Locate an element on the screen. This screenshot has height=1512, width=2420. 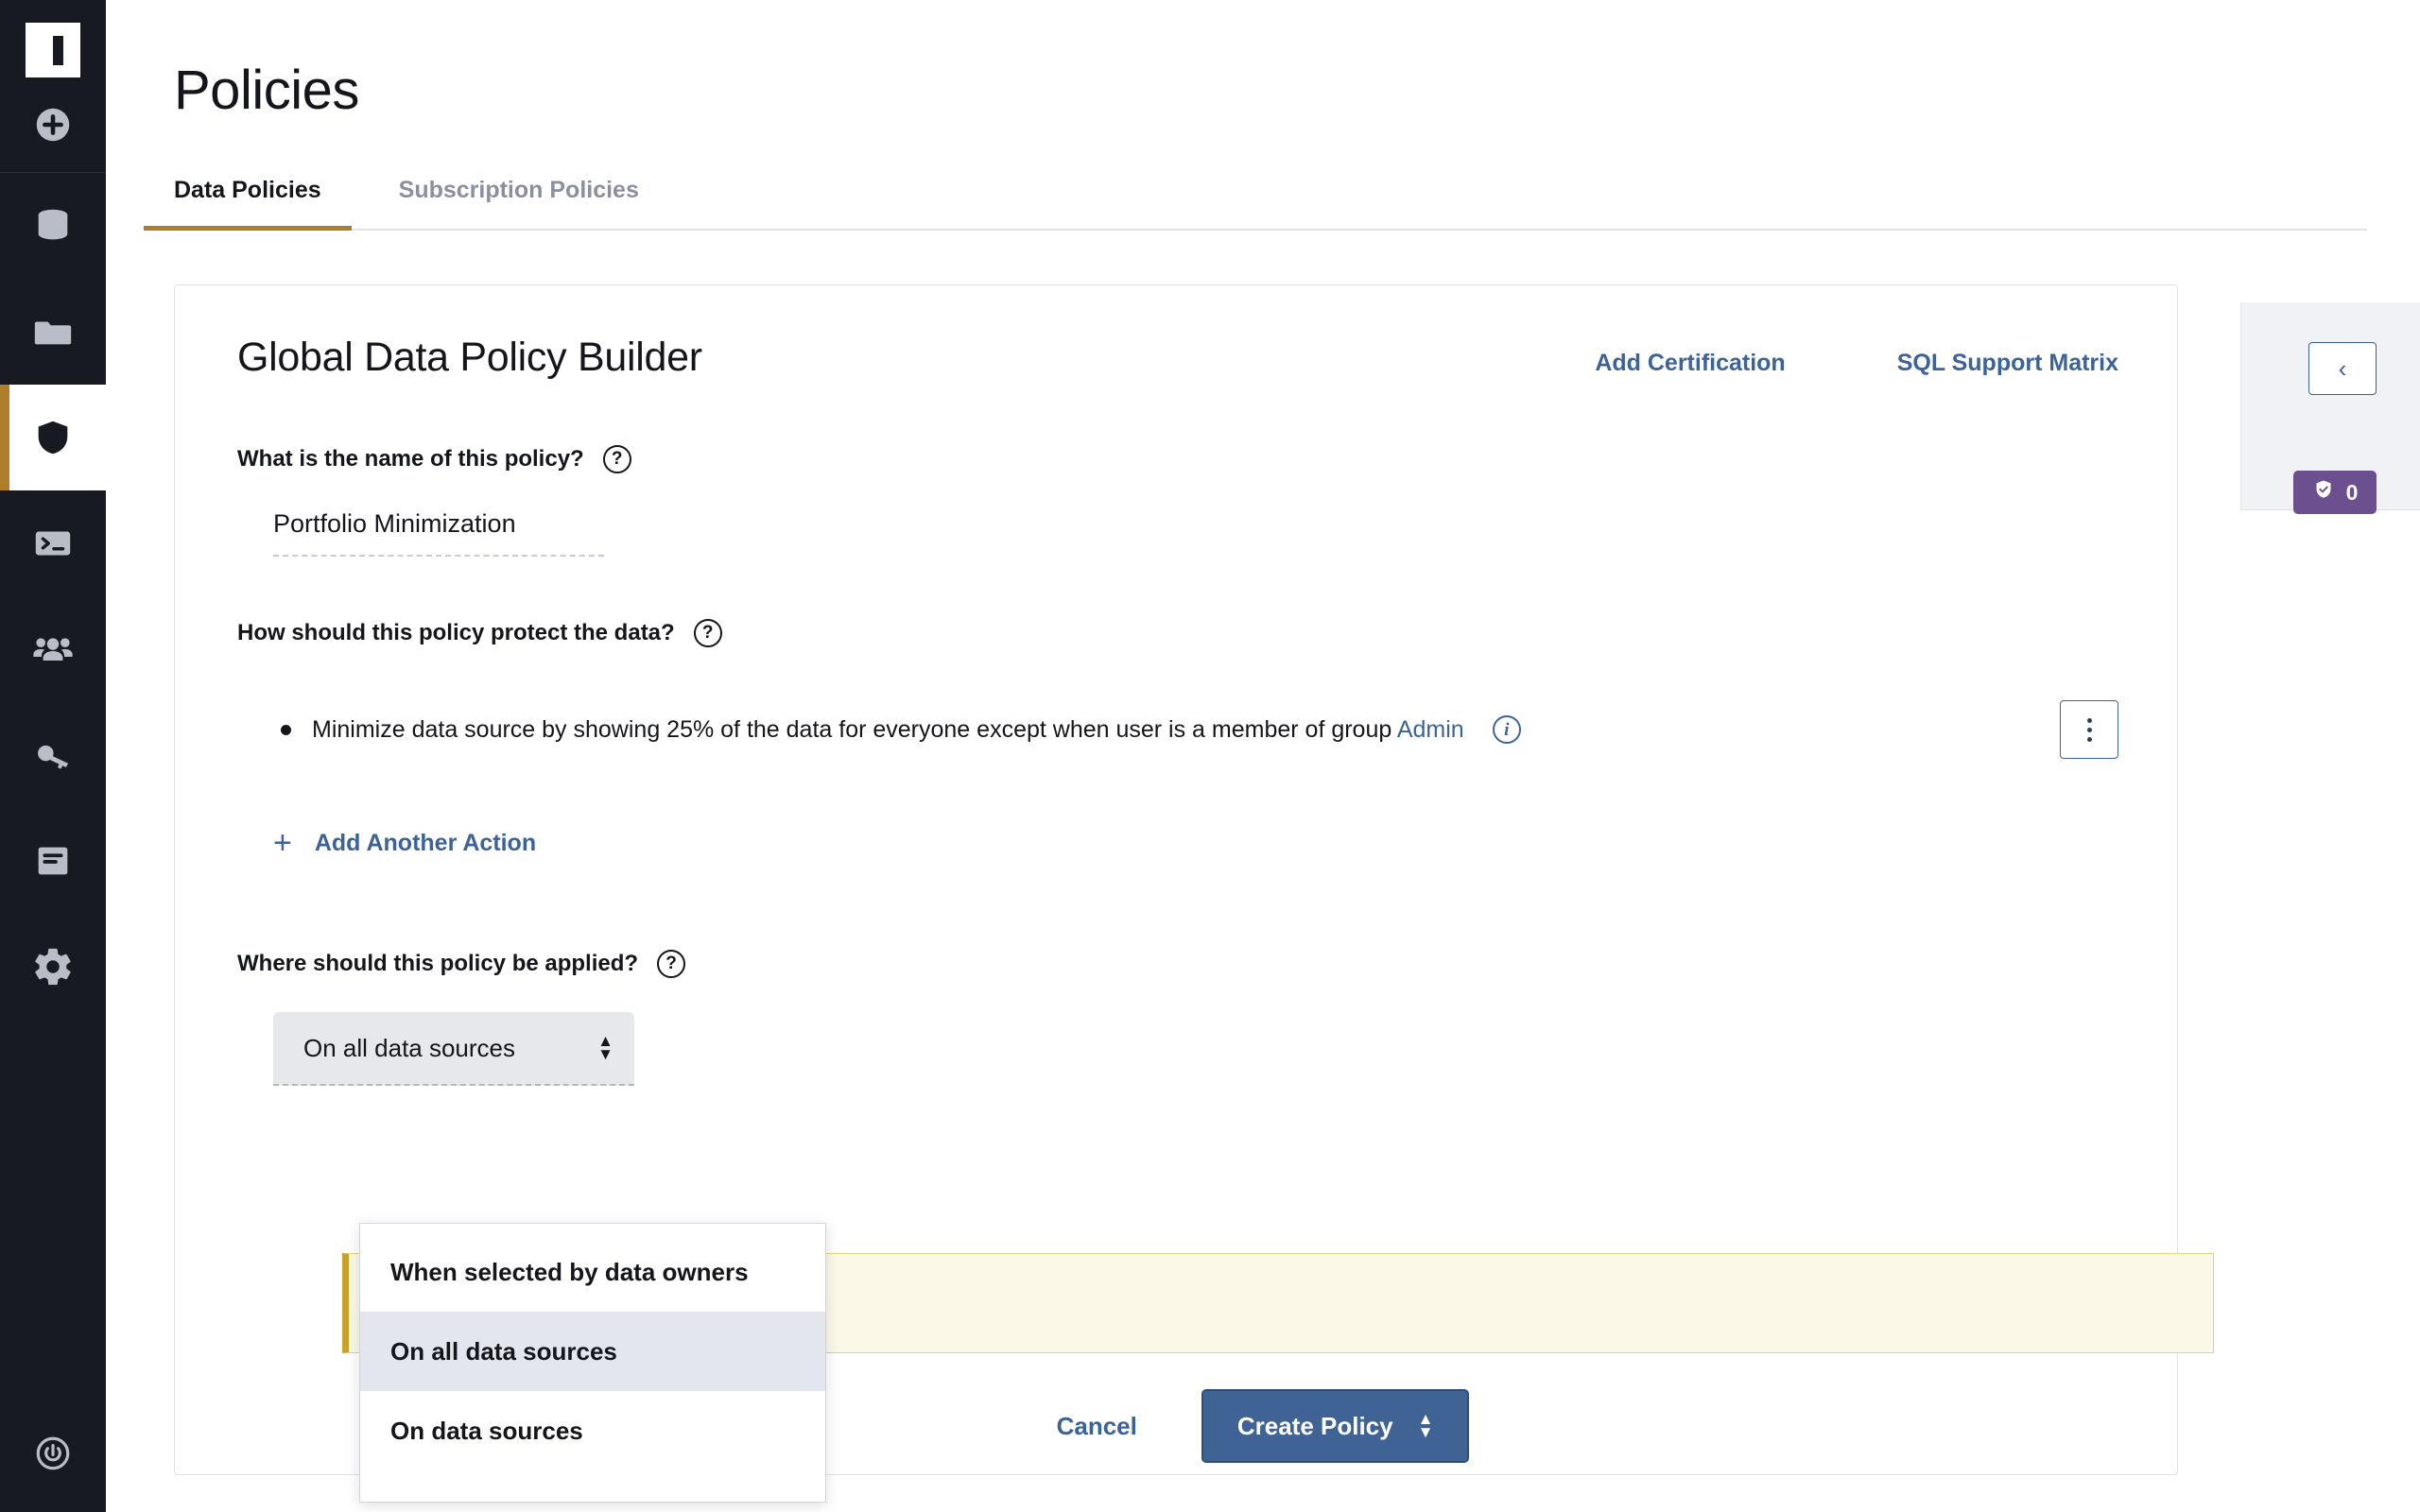
policy-protect-question-text: How should this policy protect the data? is located at coordinates (456, 632).